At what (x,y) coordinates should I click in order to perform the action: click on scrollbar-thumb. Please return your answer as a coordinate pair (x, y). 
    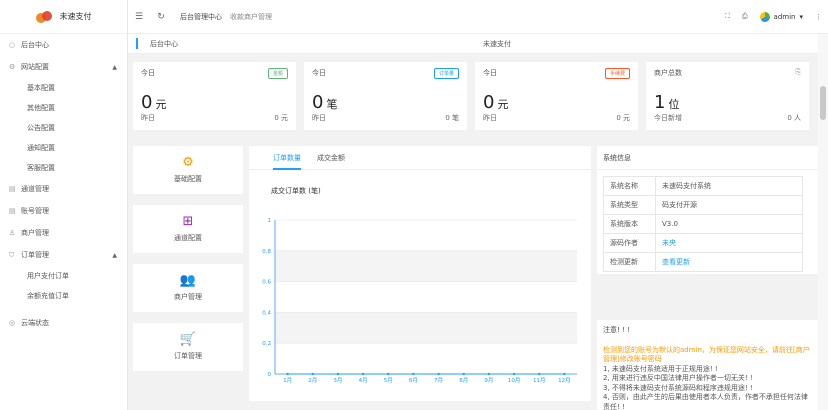
    Looking at the image, I should click on (823, 103).